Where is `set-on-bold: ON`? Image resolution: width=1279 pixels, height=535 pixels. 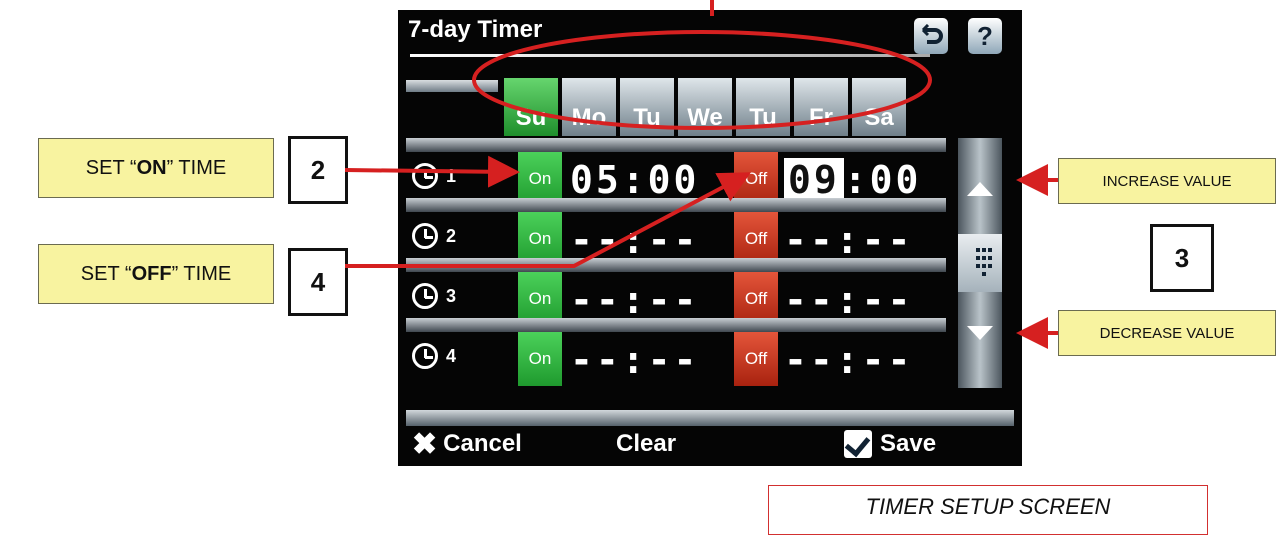
set-on-bold: ON is located at coordinates (151, 167).